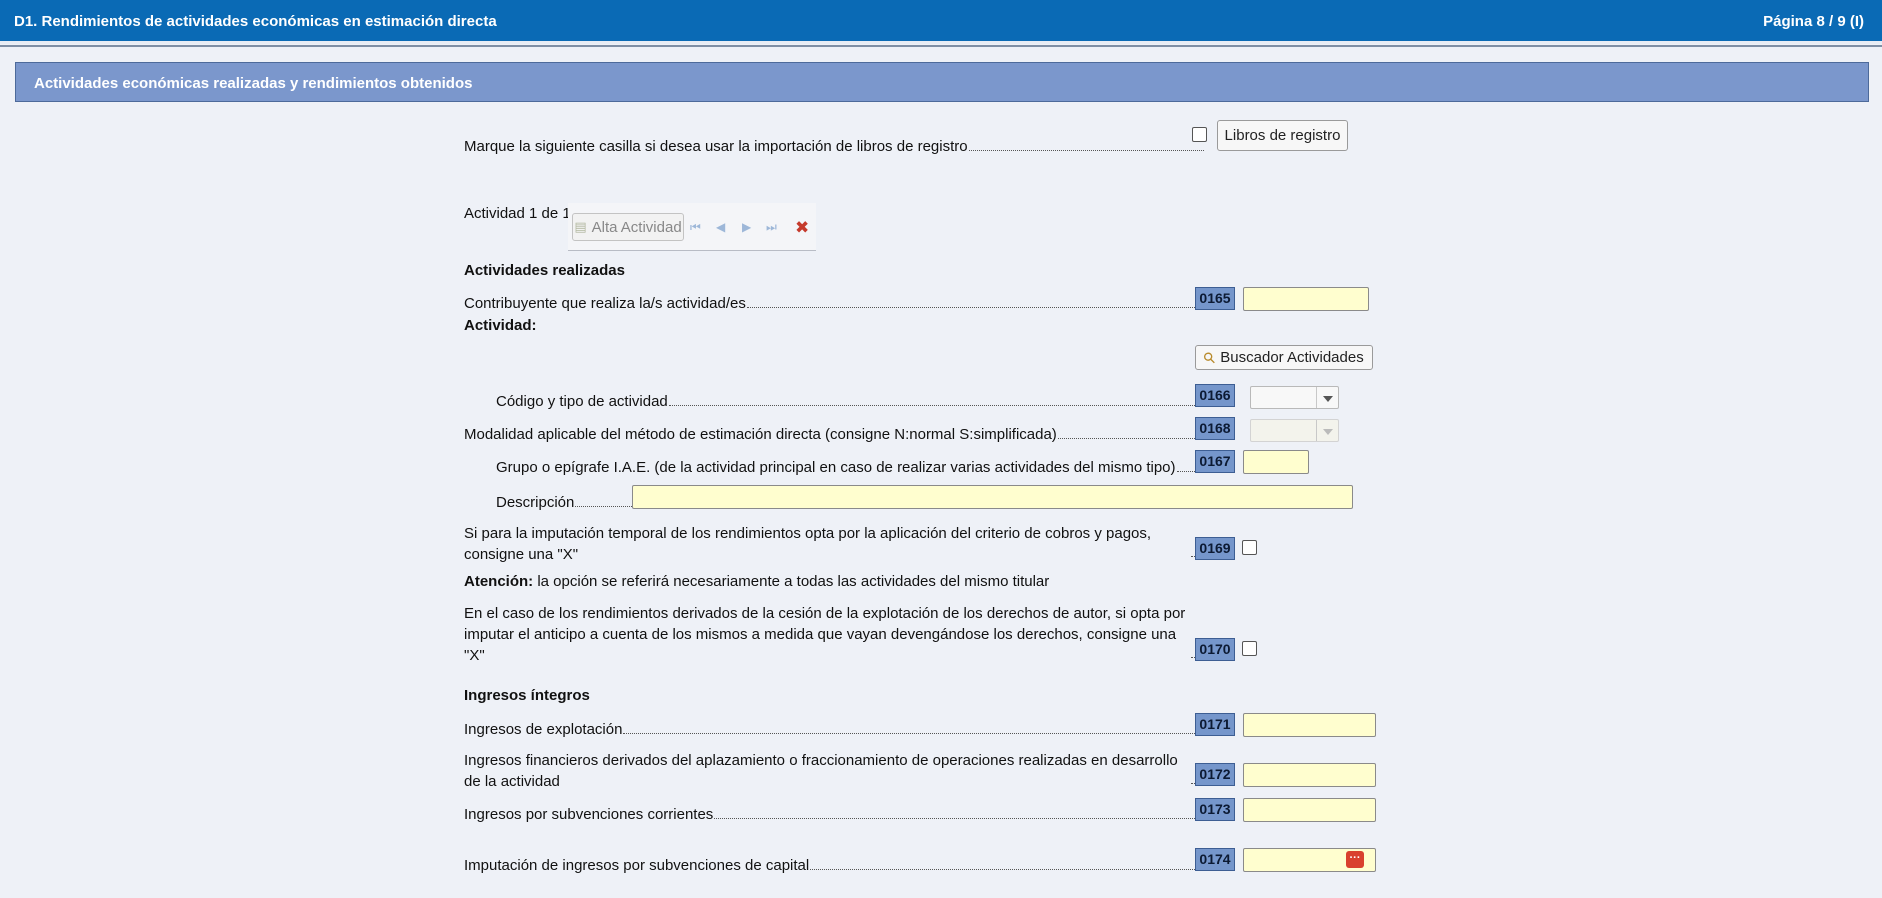 This screenshot has width=1882, height=898. Describe the element at coordinates (771, 227) in the screenshot. I see `last-record-icon: ⏭` at that location.